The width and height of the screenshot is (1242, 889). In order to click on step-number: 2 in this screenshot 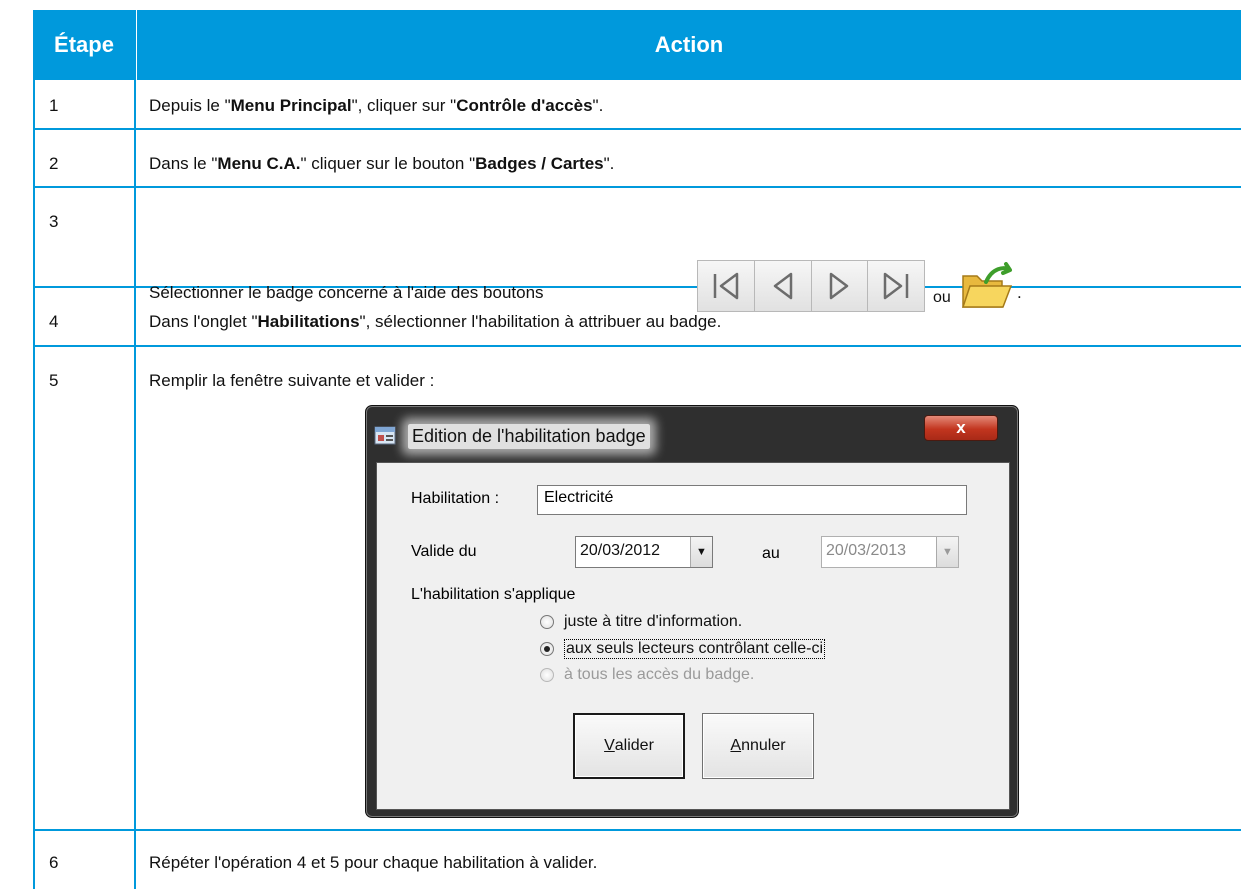, I will do `click(54, 163)`.